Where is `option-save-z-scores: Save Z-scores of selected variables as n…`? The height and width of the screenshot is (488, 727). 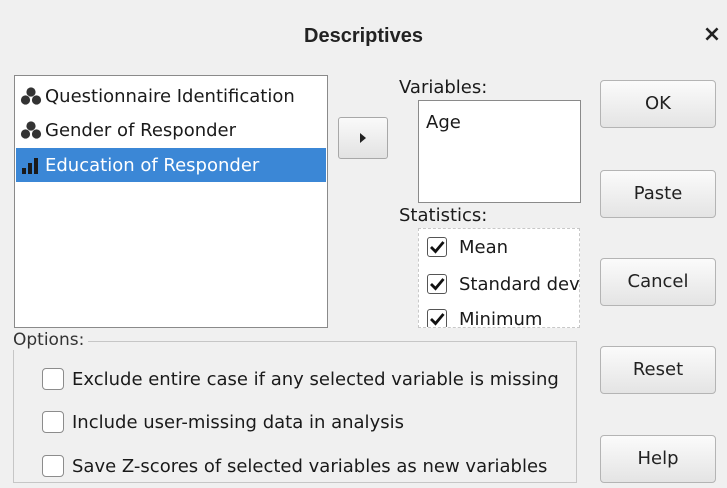
option-save-z-scores: Save Z-scores of selected variables as n… is located at coordinates (294, 466).